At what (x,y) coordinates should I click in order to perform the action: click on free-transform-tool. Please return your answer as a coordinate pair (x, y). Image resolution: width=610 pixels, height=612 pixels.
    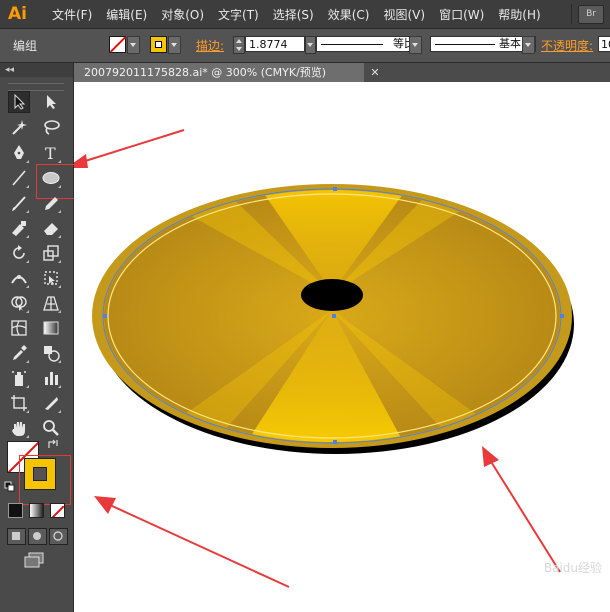
    Looking at the image, I should click on (51, 278).